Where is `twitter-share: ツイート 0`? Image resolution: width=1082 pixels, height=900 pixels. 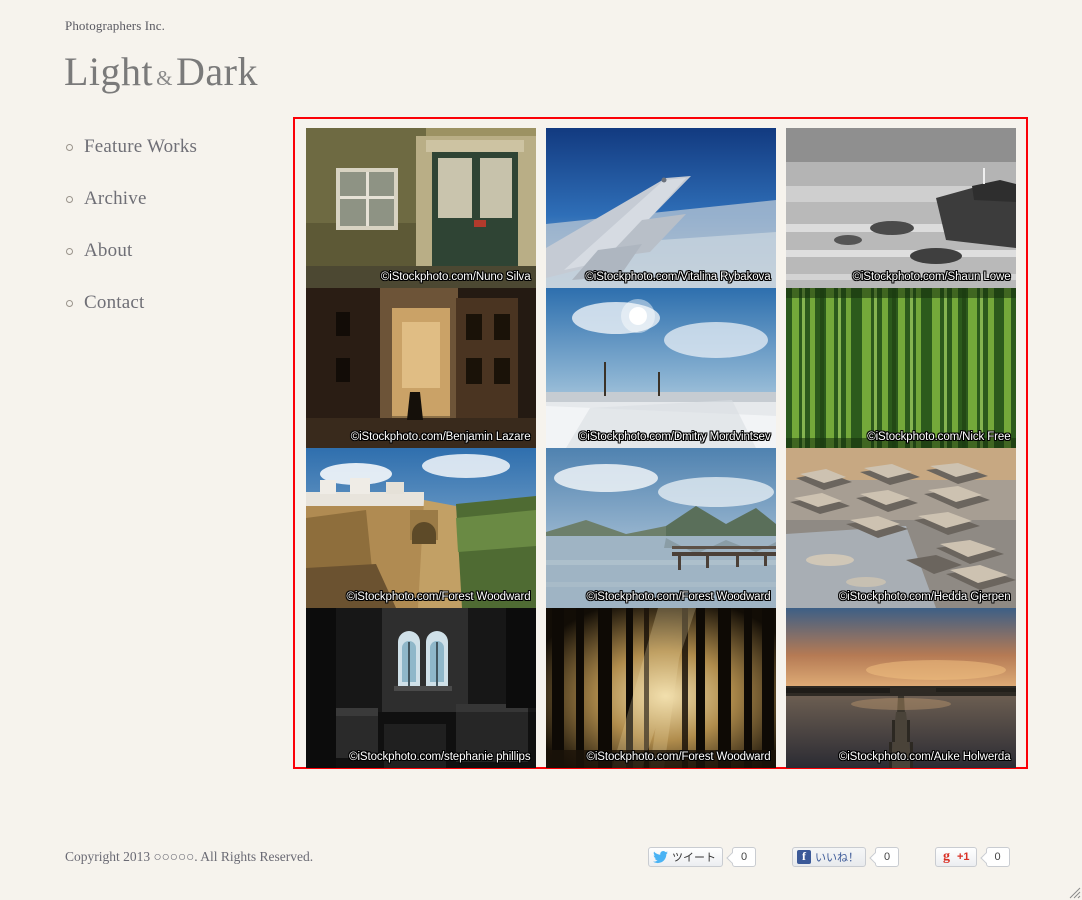
twitter-share: ツイート 0 is located at coordinates (702, 857).